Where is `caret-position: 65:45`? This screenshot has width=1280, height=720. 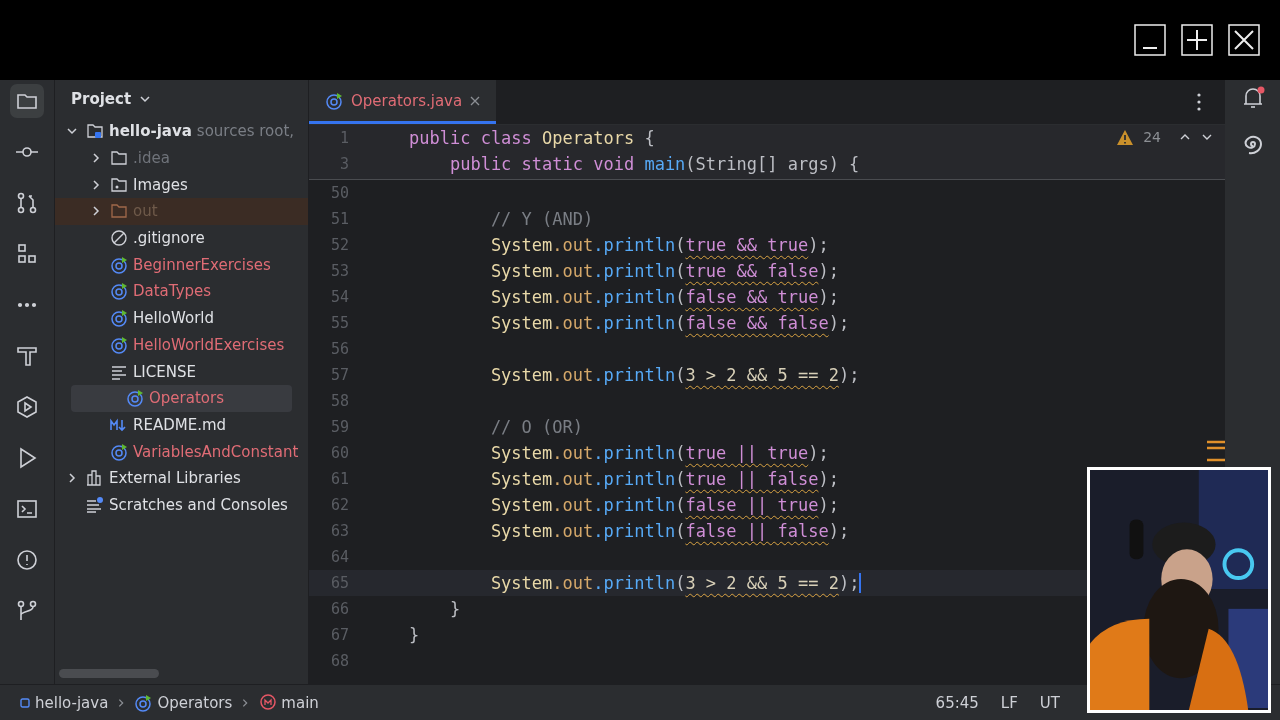
caret-position: 65:45 is located at coordinates (957, 703).